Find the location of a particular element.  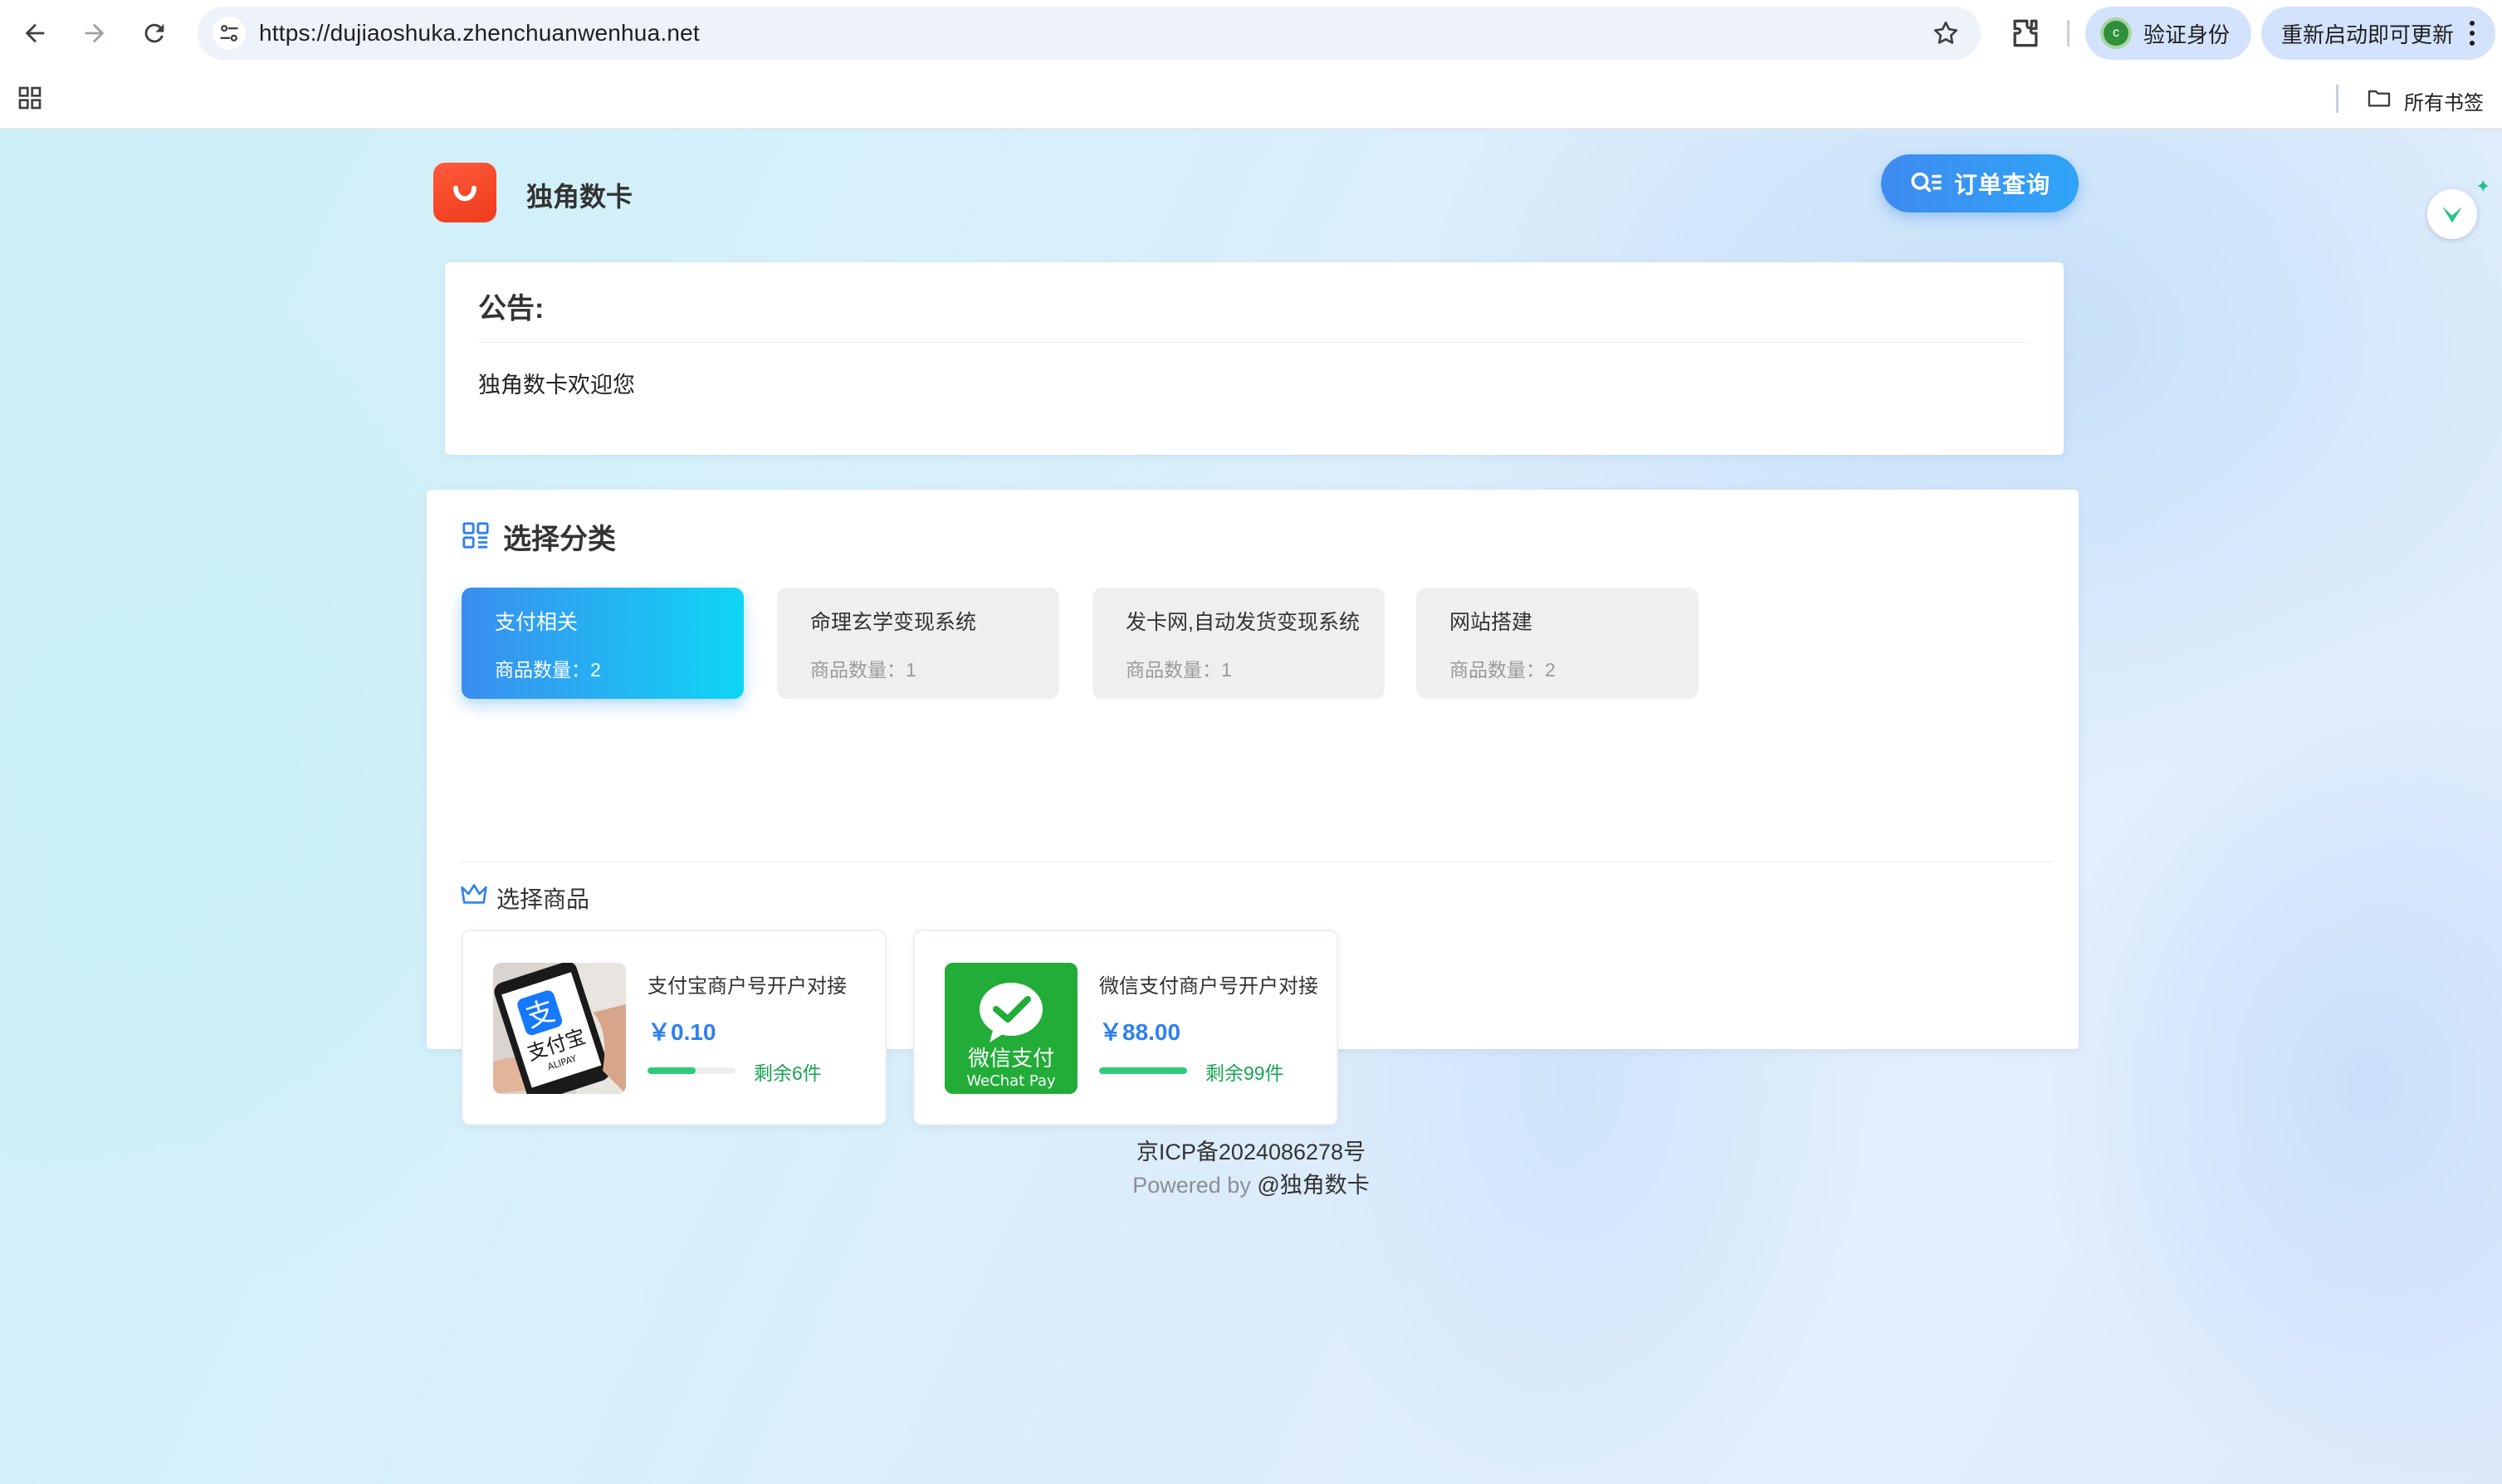

wechat-pay-cn-text: 微信支付 is located at coordinates (1011, 1059).